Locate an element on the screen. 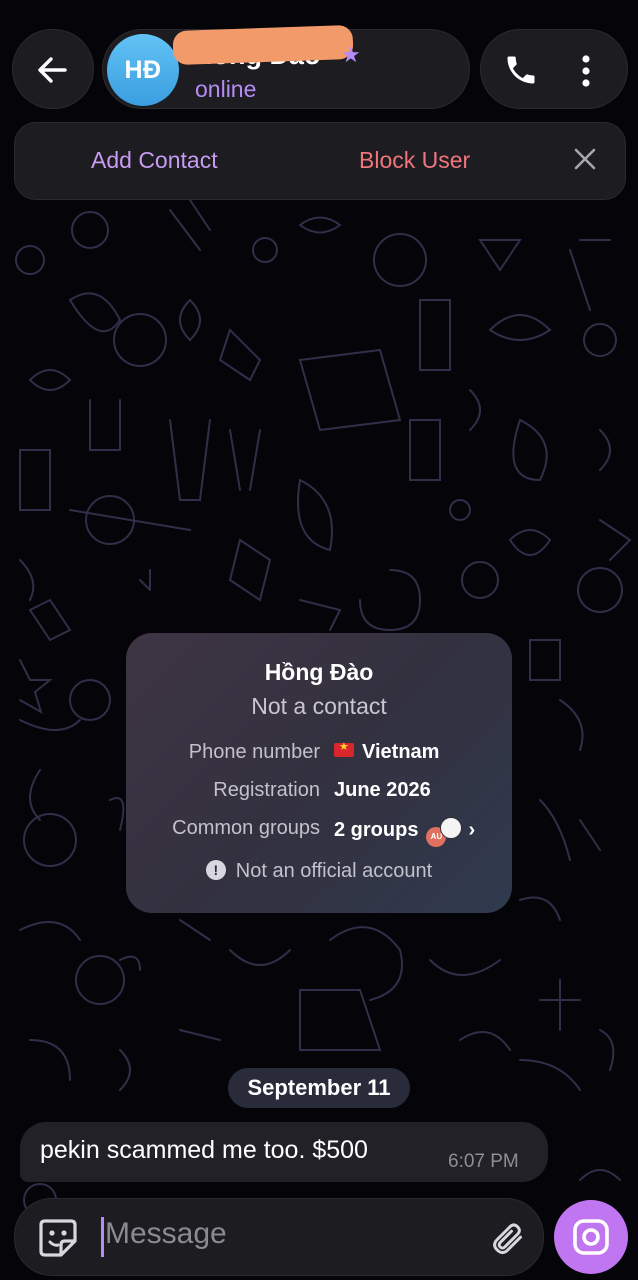  block-user-button: Block User is located at coordinates (414, 160).